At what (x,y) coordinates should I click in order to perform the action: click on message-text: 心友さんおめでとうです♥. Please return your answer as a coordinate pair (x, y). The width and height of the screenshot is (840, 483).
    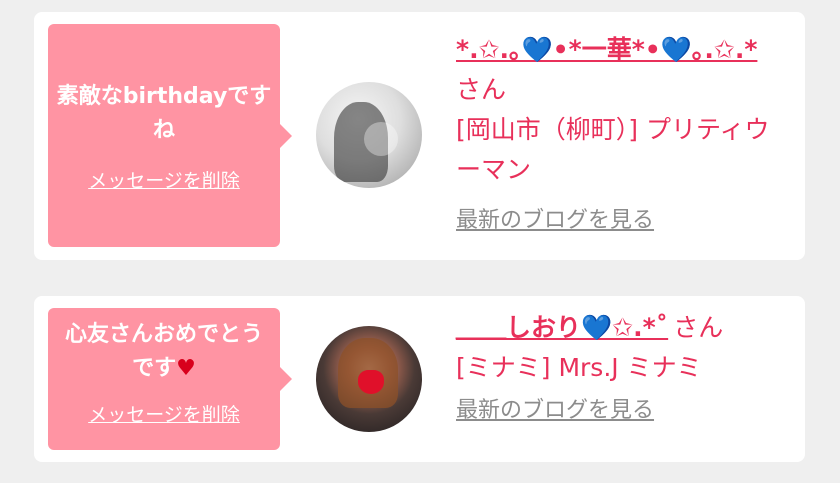
    Looking at the image, I should click on (164, 352).